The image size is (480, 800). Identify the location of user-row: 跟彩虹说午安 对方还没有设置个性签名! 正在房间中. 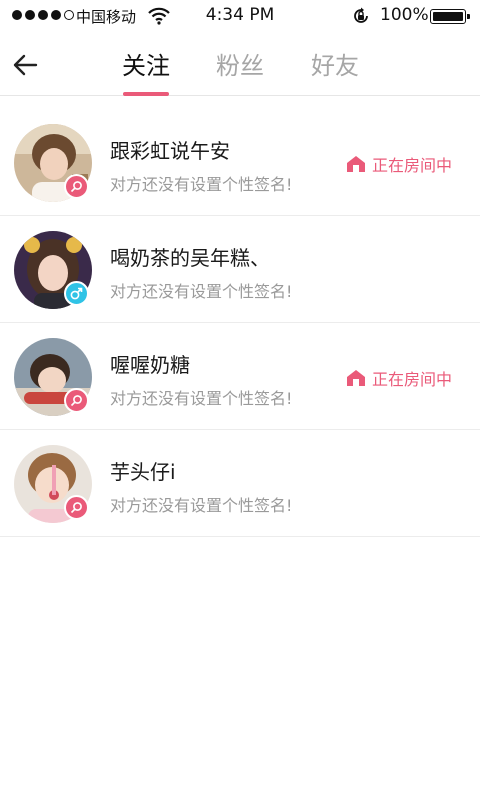
(240, 162).